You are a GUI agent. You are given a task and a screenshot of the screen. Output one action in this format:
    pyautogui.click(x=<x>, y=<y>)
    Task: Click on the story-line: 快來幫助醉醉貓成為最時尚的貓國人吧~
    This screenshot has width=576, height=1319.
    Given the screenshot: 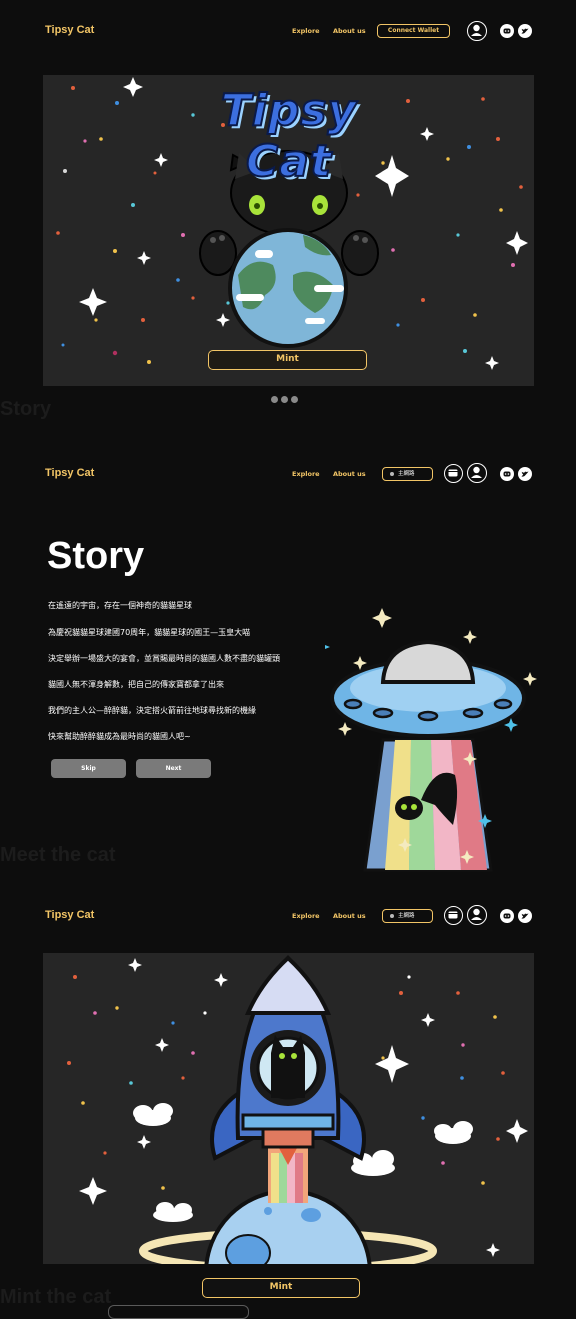 What is the action you would take?
    pyautogui.click(x=119, y=736)
    